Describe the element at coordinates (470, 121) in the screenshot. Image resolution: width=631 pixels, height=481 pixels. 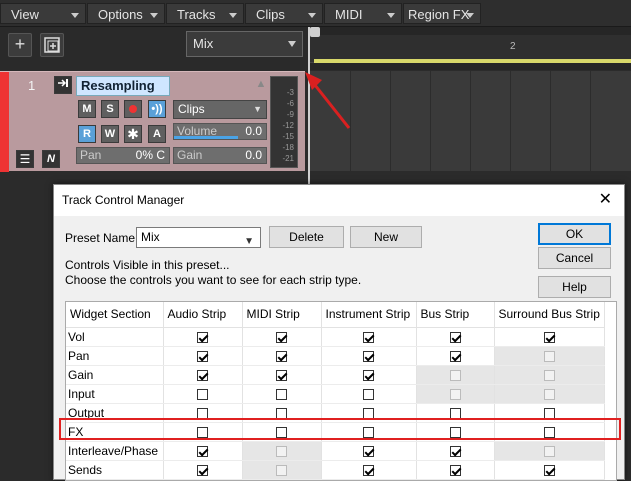
I see `clips-pane` at that location.